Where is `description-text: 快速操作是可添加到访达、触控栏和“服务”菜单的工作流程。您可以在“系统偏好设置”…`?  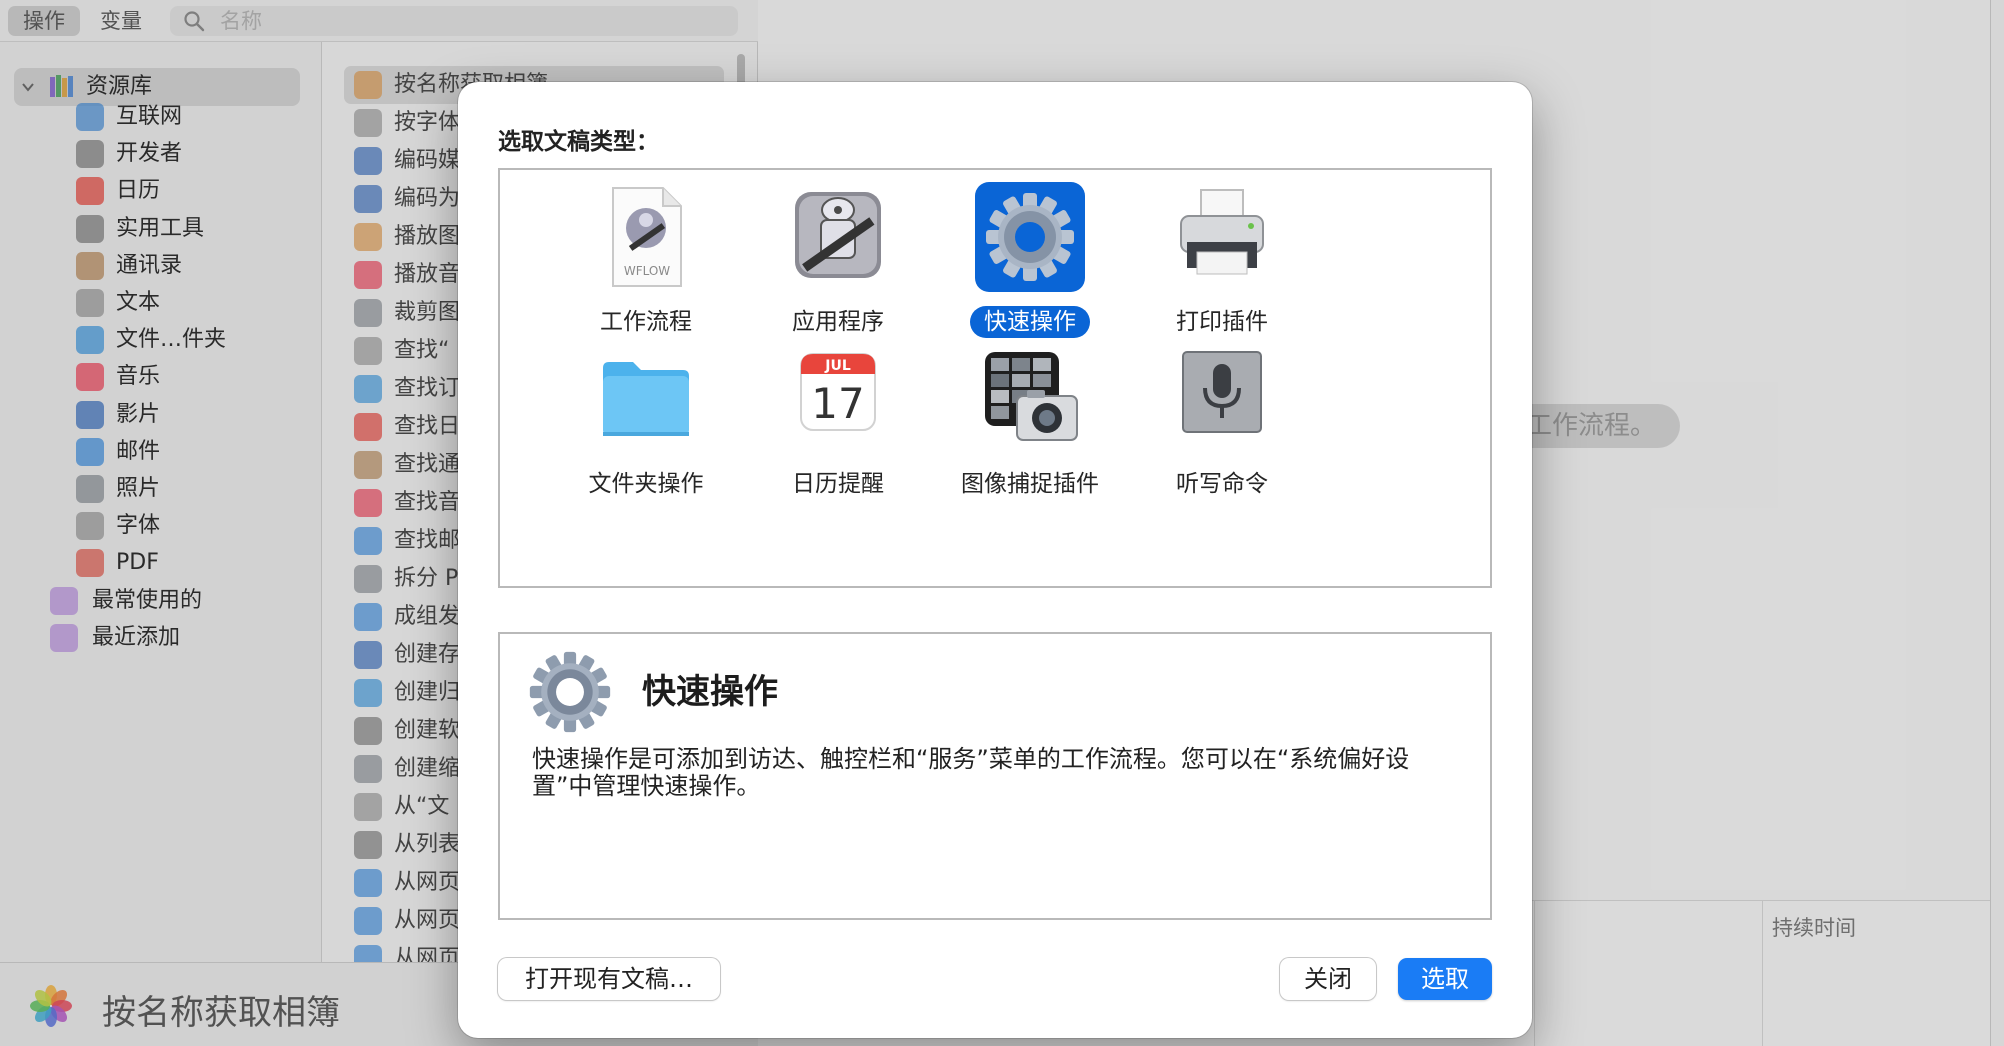 description-text: 快速操作是可添加到访达、触控栏和“服务”菜单的工作流程。您可以在“系统偏好设置”… is located at coordinates (971, 772).